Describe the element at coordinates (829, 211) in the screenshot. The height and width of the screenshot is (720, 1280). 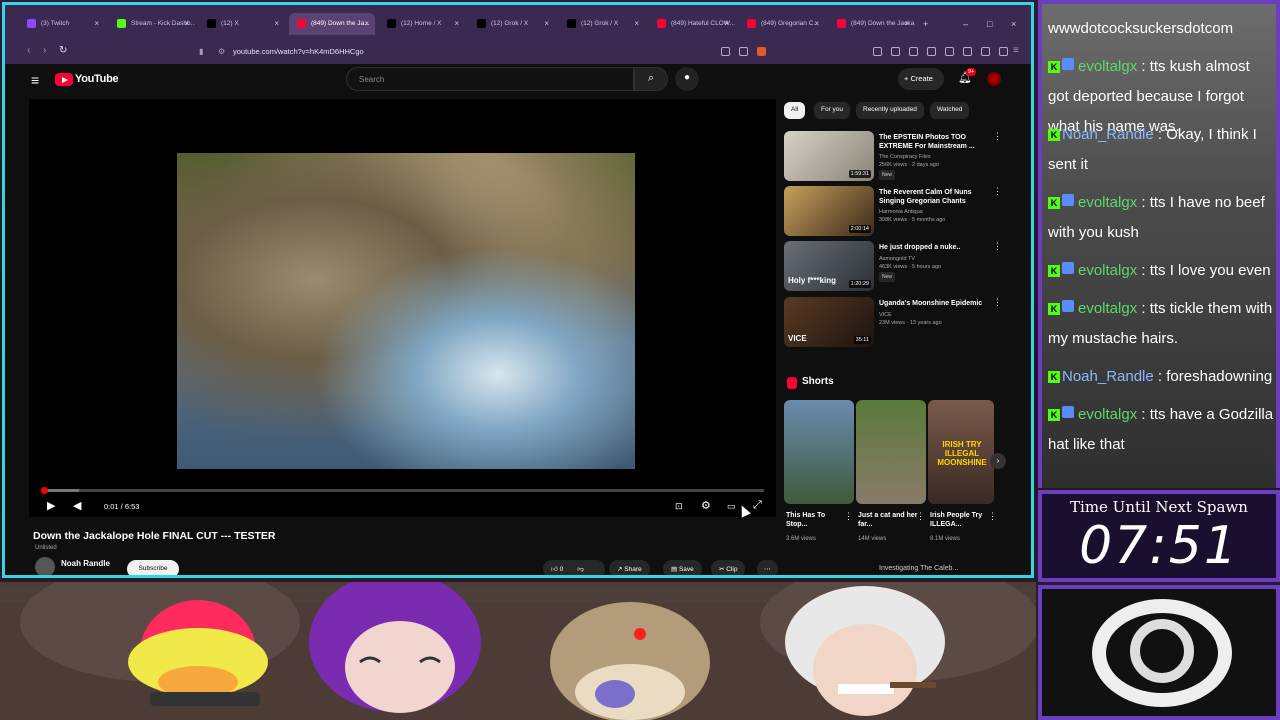
I see `rec-thumbnail: 2:00:14` at that location.